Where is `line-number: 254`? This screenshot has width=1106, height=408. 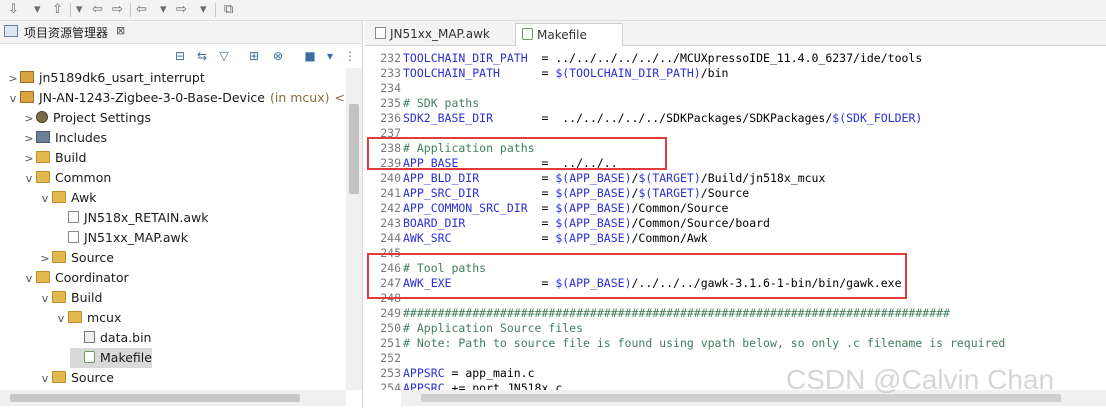 line-number: 254 is located at coordinates (390, 385).